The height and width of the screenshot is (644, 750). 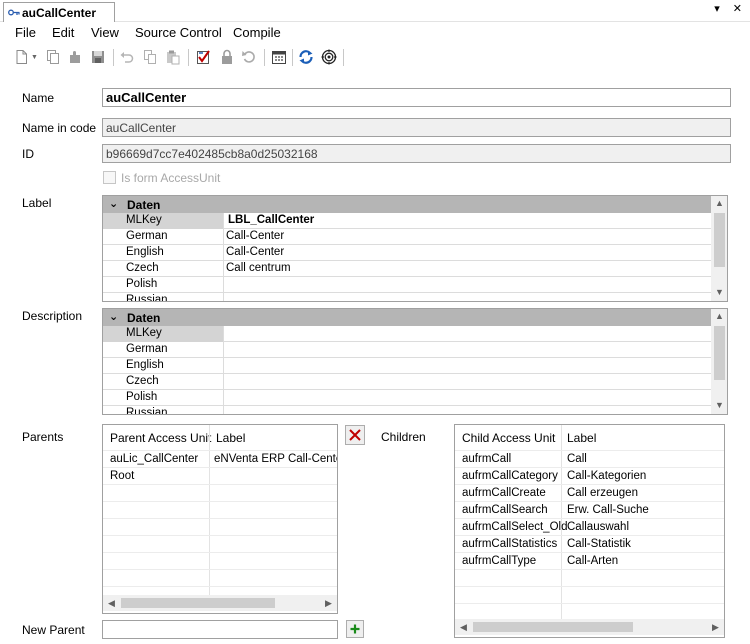 I want to click on label-group-header: ⌄ Daten, so click(x=407, y=204).